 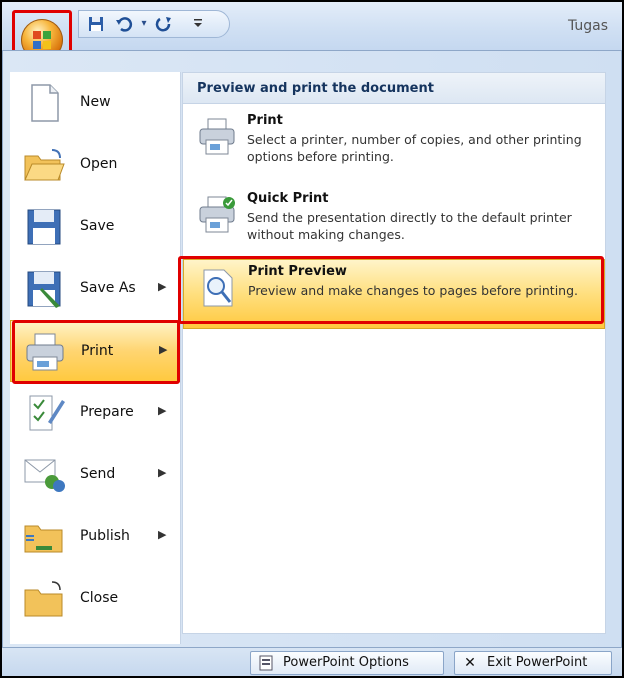 I want to click on close-folder-icon, so click(x=43, y=599).